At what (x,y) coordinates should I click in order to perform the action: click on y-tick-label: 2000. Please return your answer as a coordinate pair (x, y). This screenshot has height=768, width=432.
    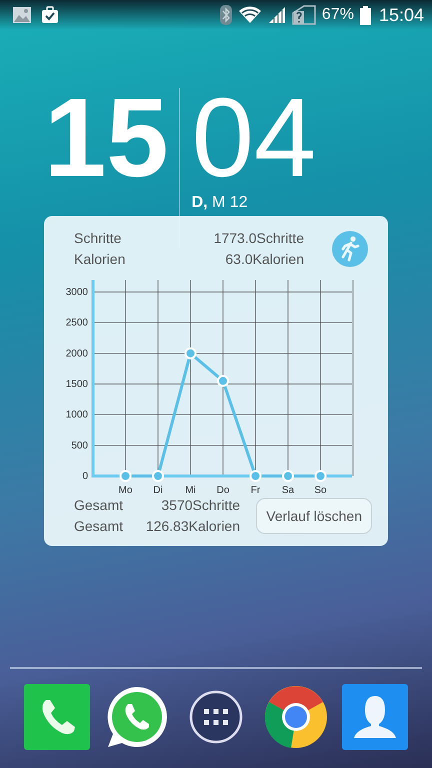
    Looking at the image, I should click on (77, 354).